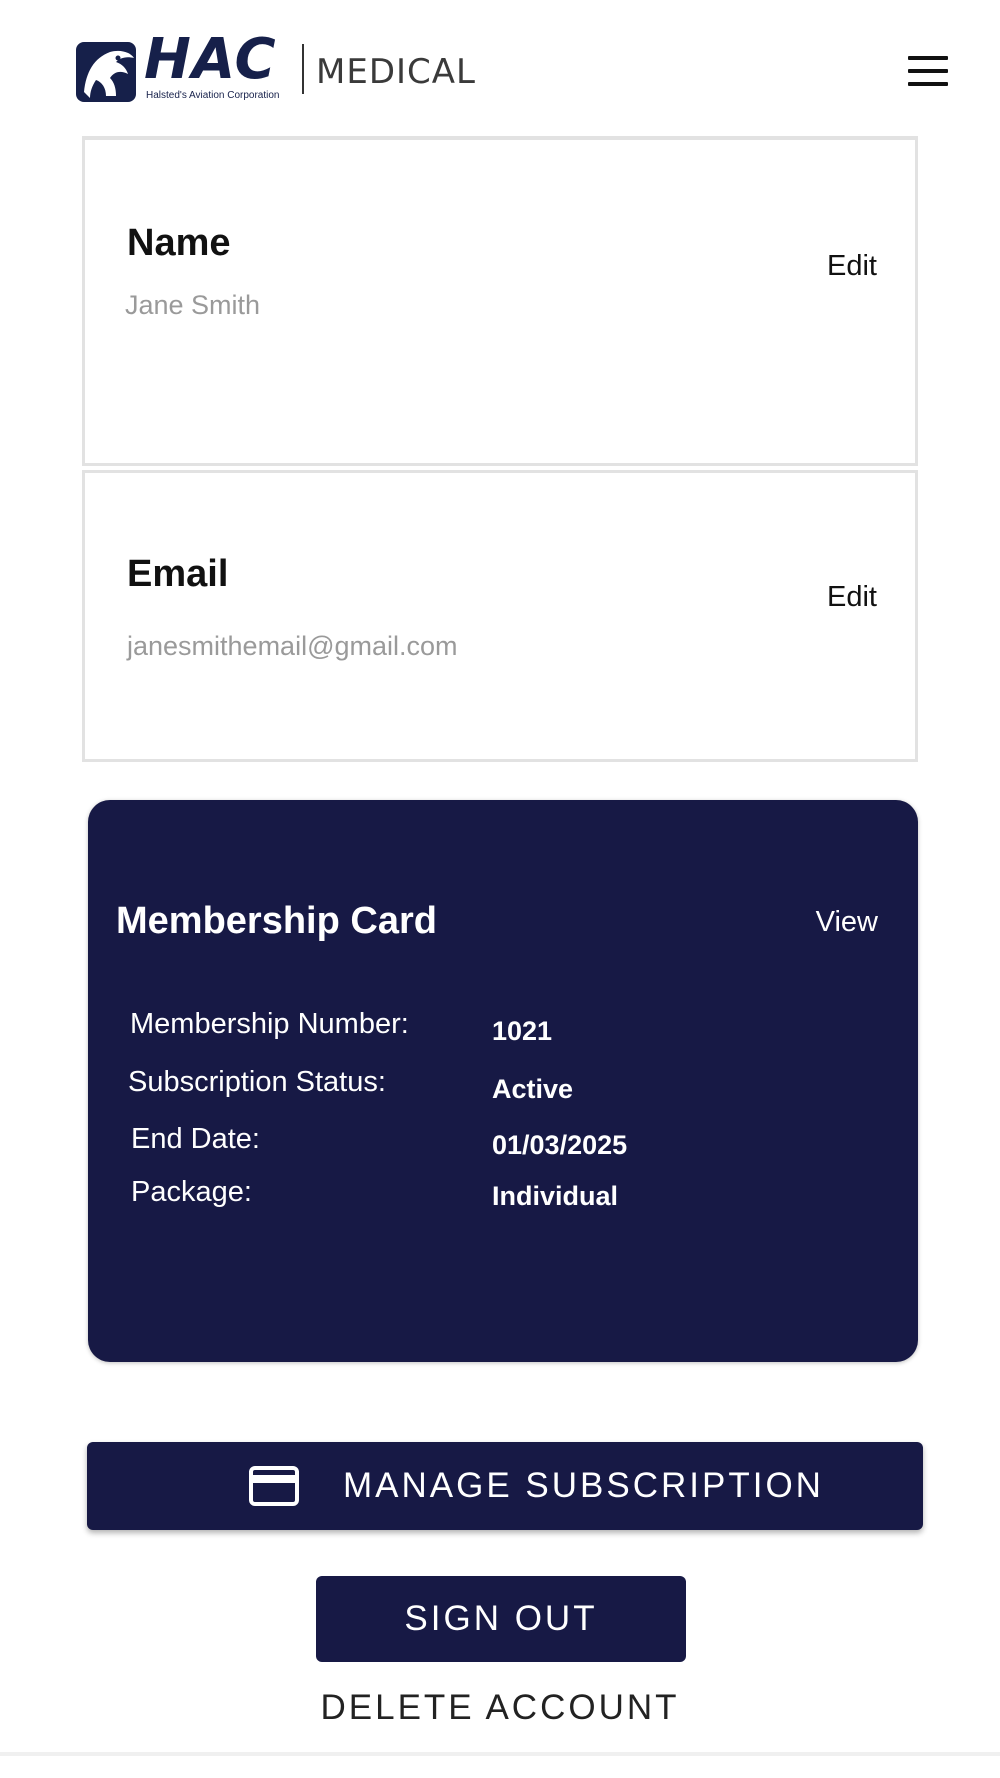 Image resolution: width=1000 pixels, height=1778 pixels. Describe the element at coordinates (500, 1708) in the screenshot. I see `delete-account-link: DELETE ACCOUNT` at that location.